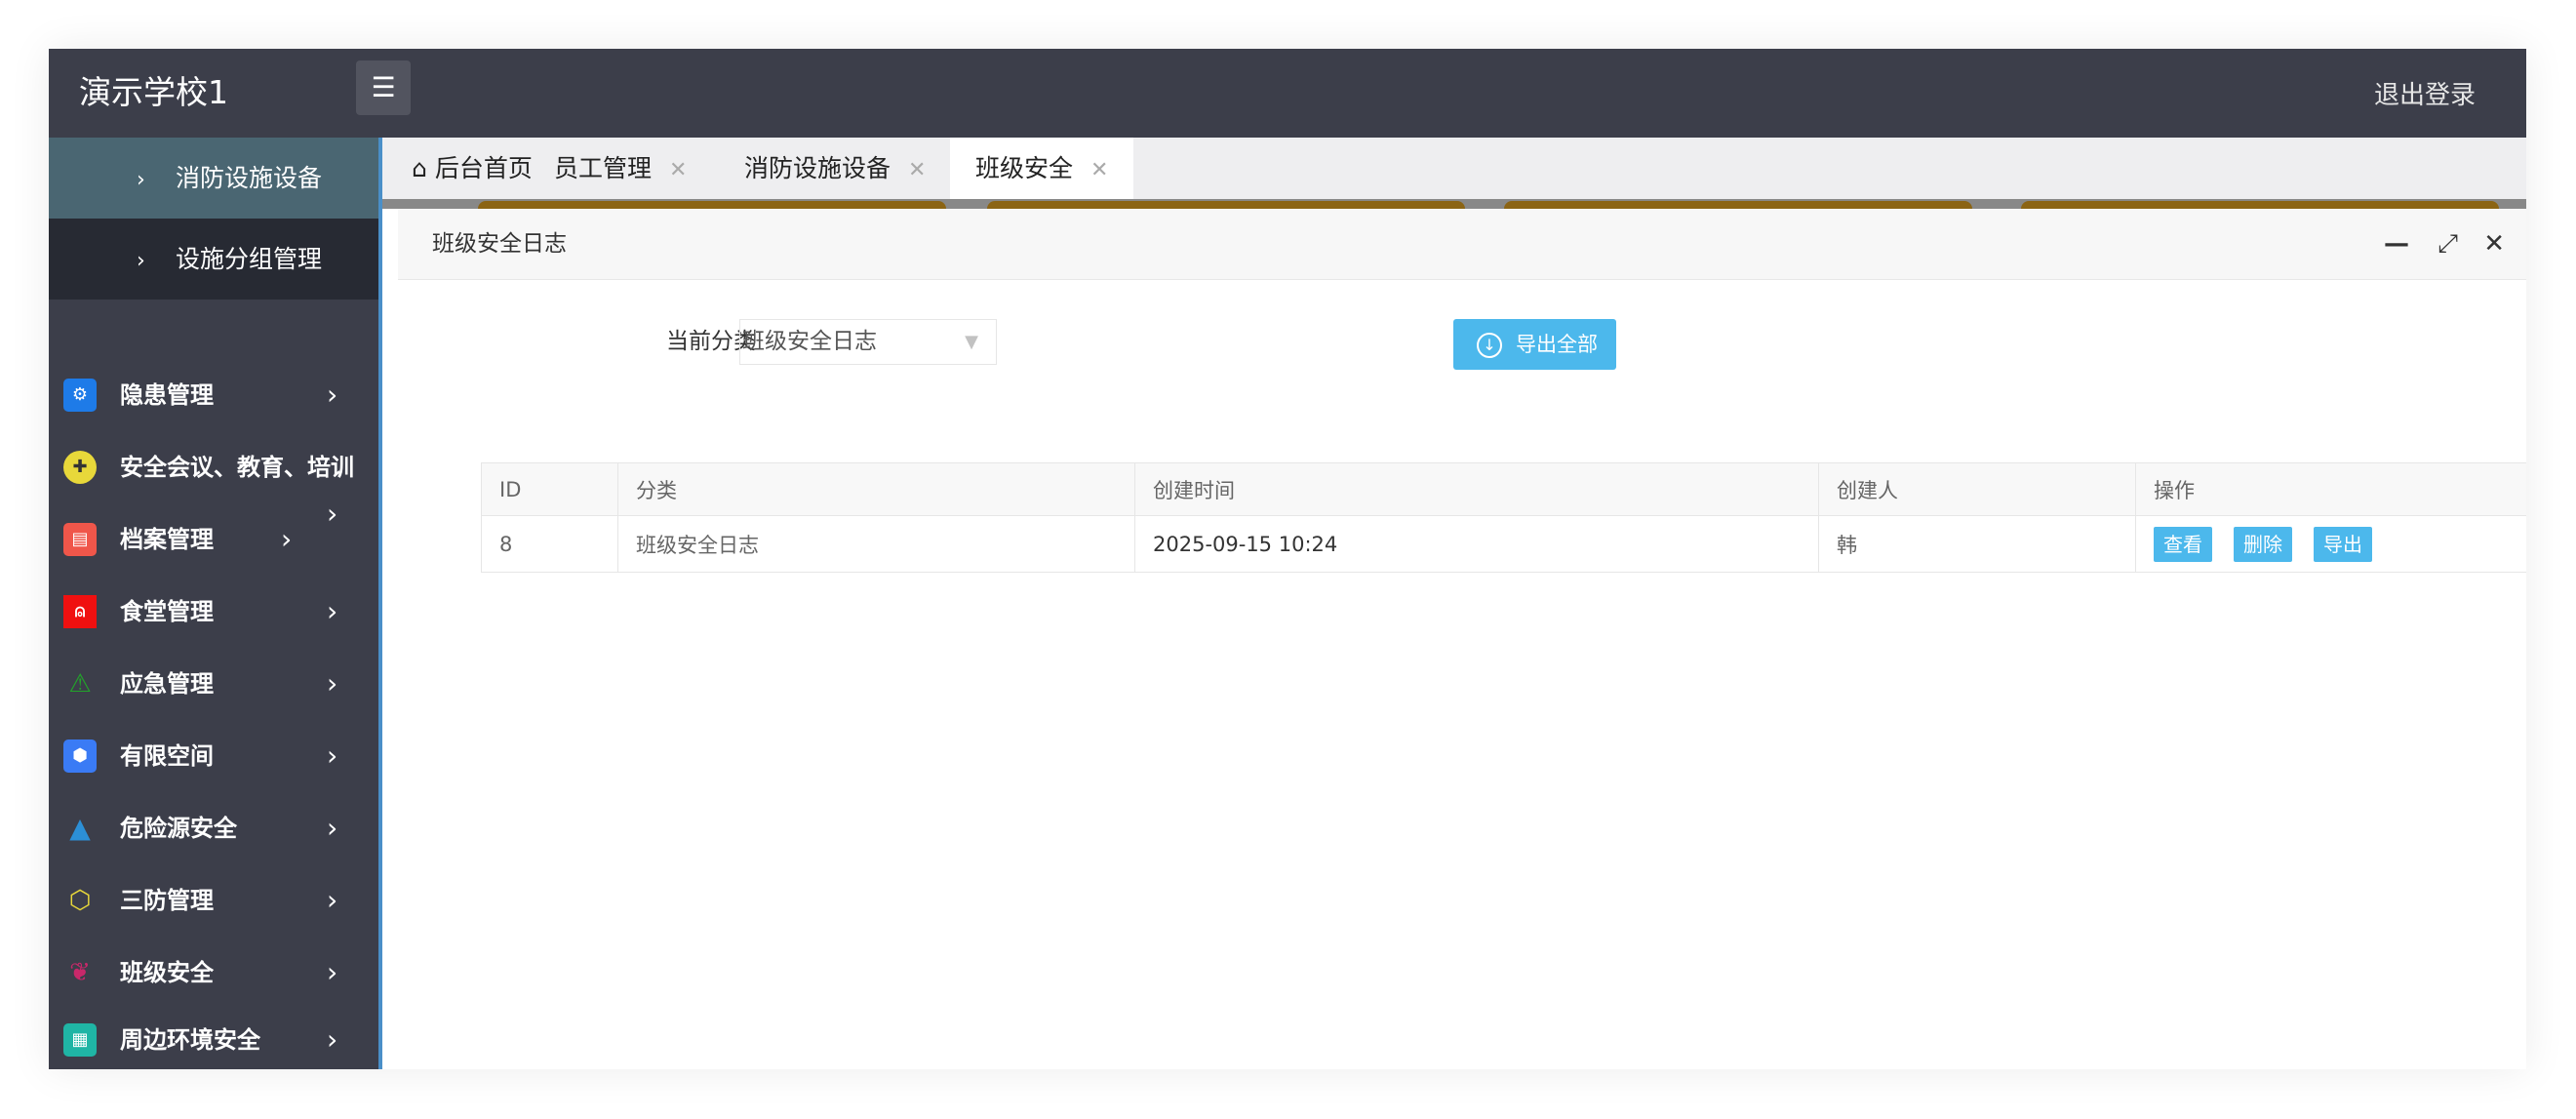 The width and height of the screenshot is (2576, 1119). Describe the element at coordinates (876, 544) in the screenshot. I see `cell-category: 班级安全日志` at that location.